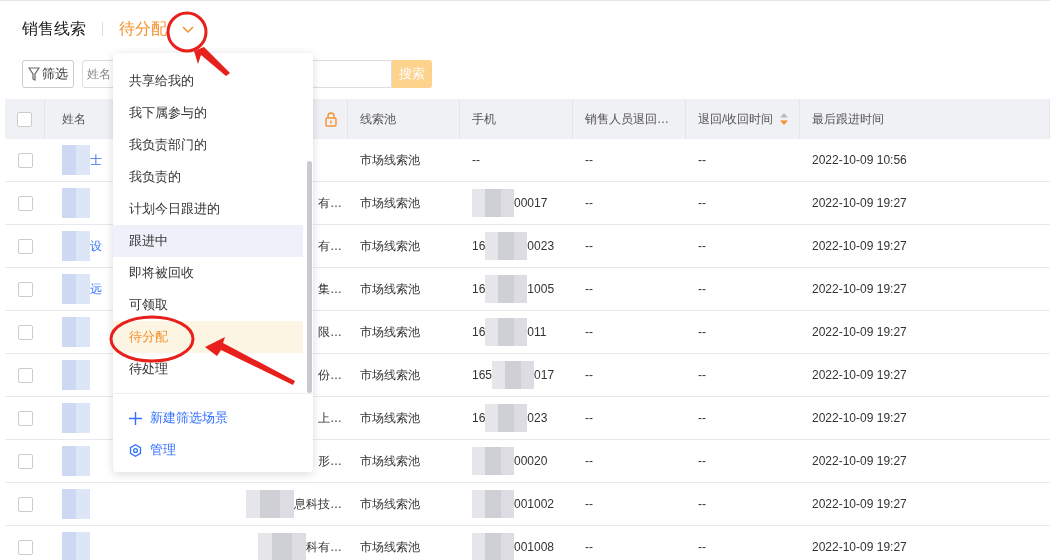  What do you see at coordinates (188, 29) in the screenshot?
I see `chevron-down-icon` at bounding box center [188, 29].